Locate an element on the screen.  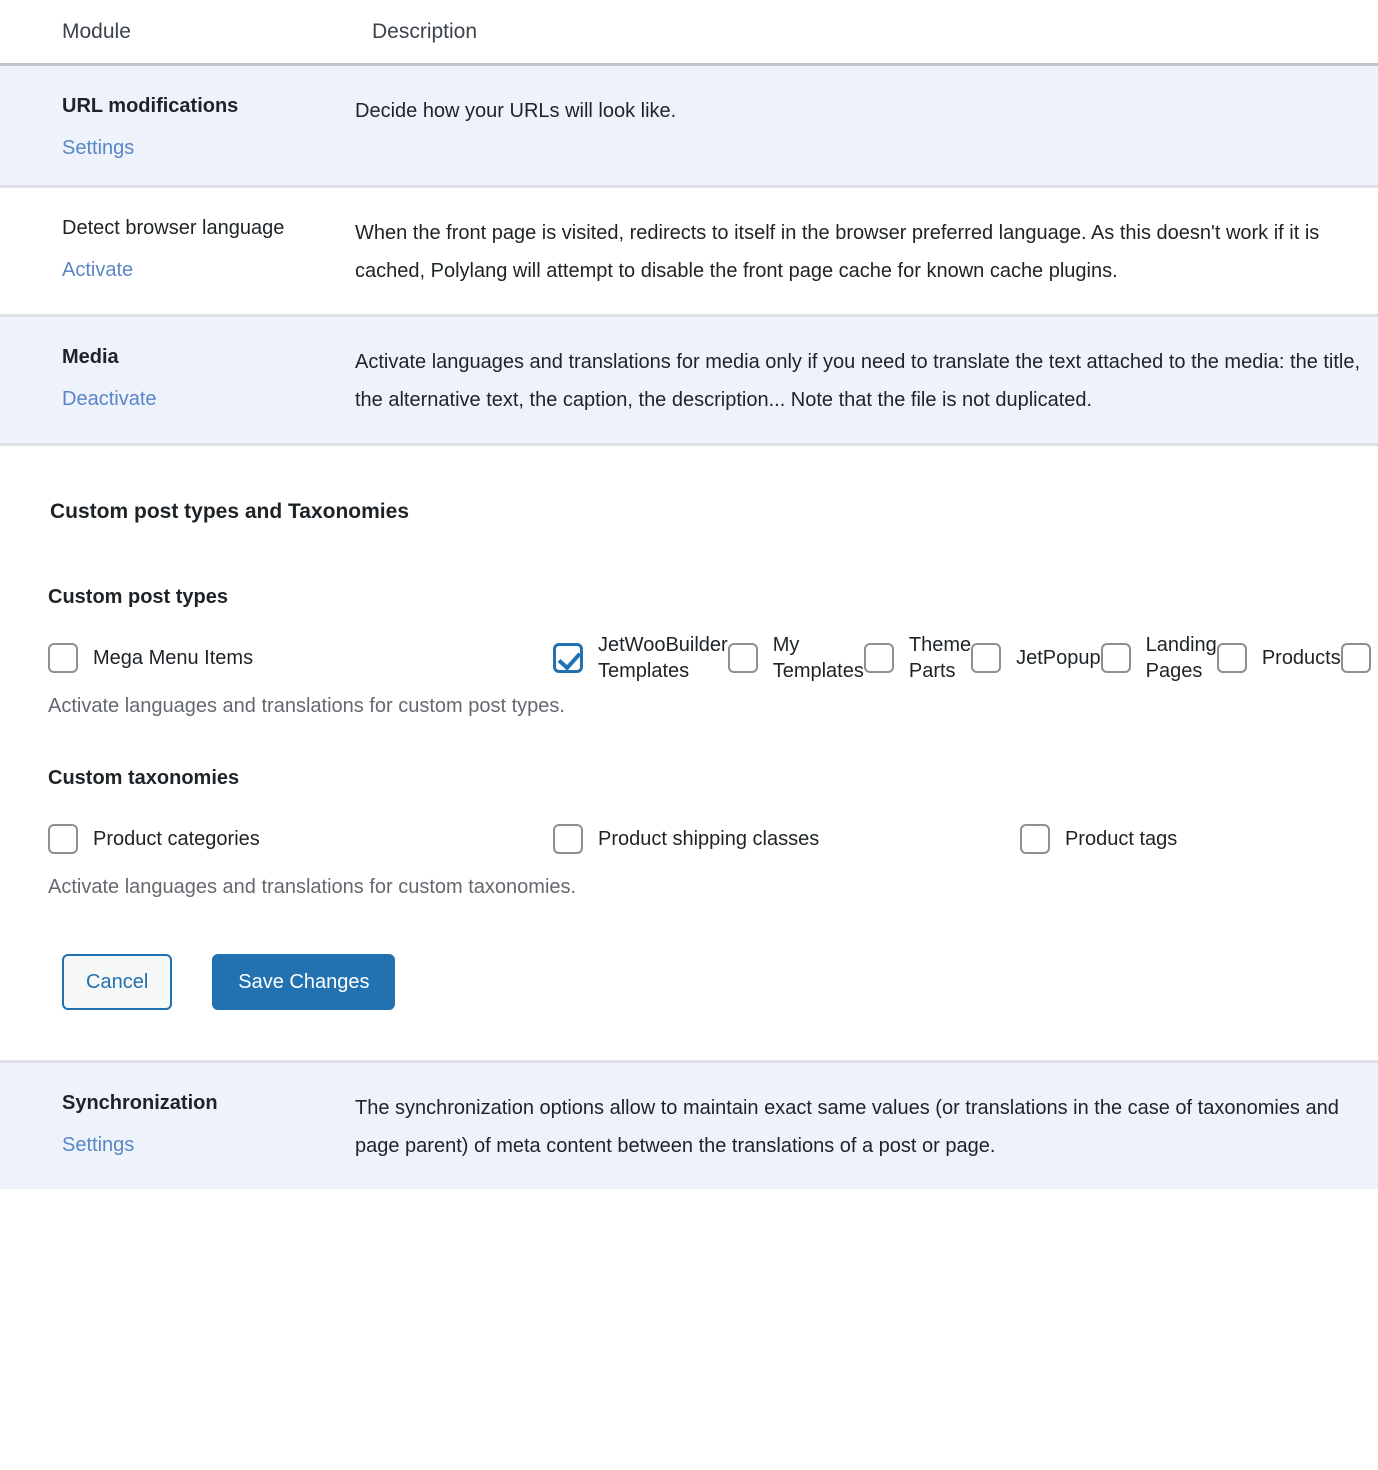
checkbox-product-categories is located at coordinates (63, 839).